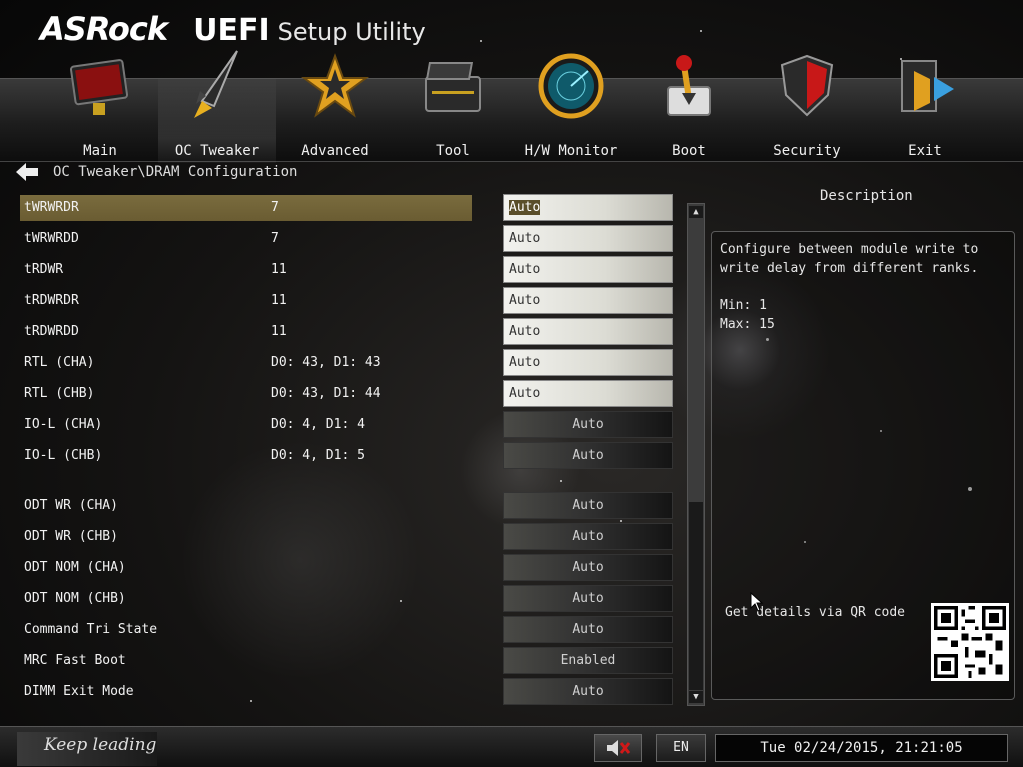  Describe the element at coordinates (71, 536) in the screenshot. I see `setting-label: ODT WR (CHB)` at that location.